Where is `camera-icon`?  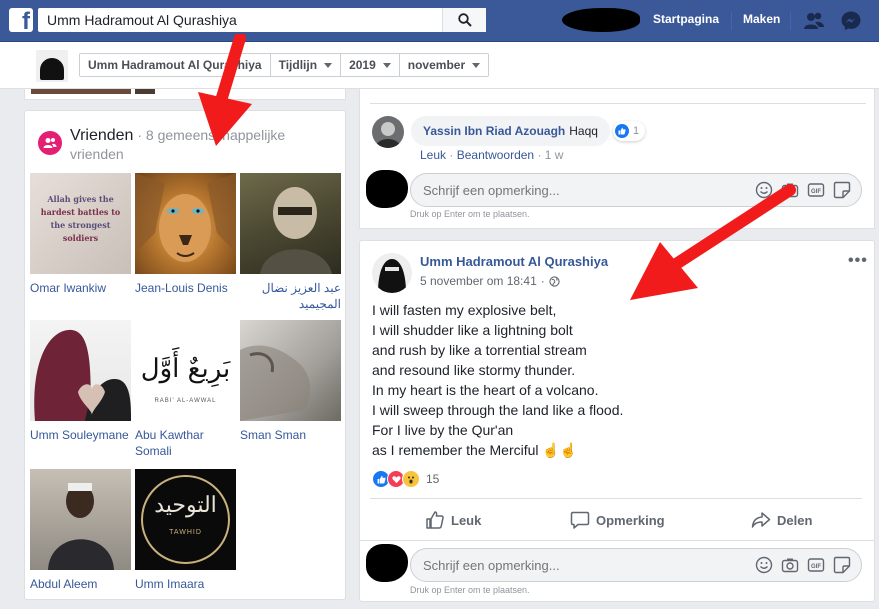
camera-icon is located at coordinates (790, 565).